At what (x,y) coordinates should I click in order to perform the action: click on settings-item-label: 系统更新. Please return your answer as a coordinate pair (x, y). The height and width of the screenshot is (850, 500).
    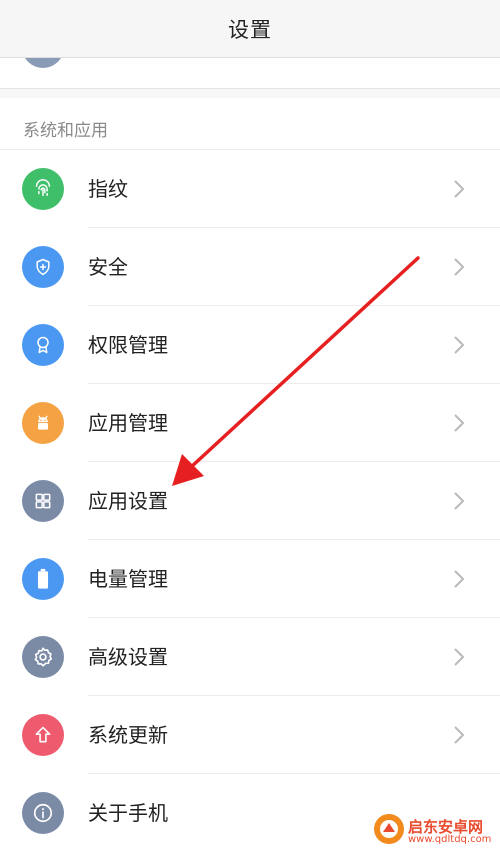
    Looking at the image, I should click on (128, 735).